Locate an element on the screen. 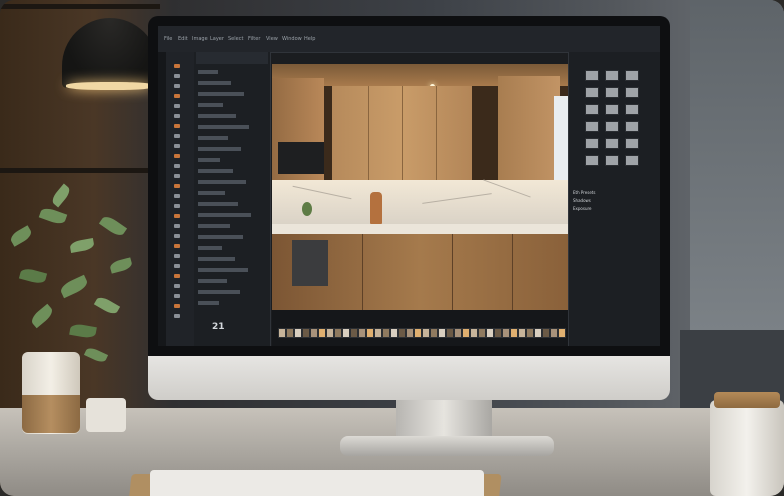 This screenshot has height=496, width=784. menu-help: Help is located at coordinates (309, 39).